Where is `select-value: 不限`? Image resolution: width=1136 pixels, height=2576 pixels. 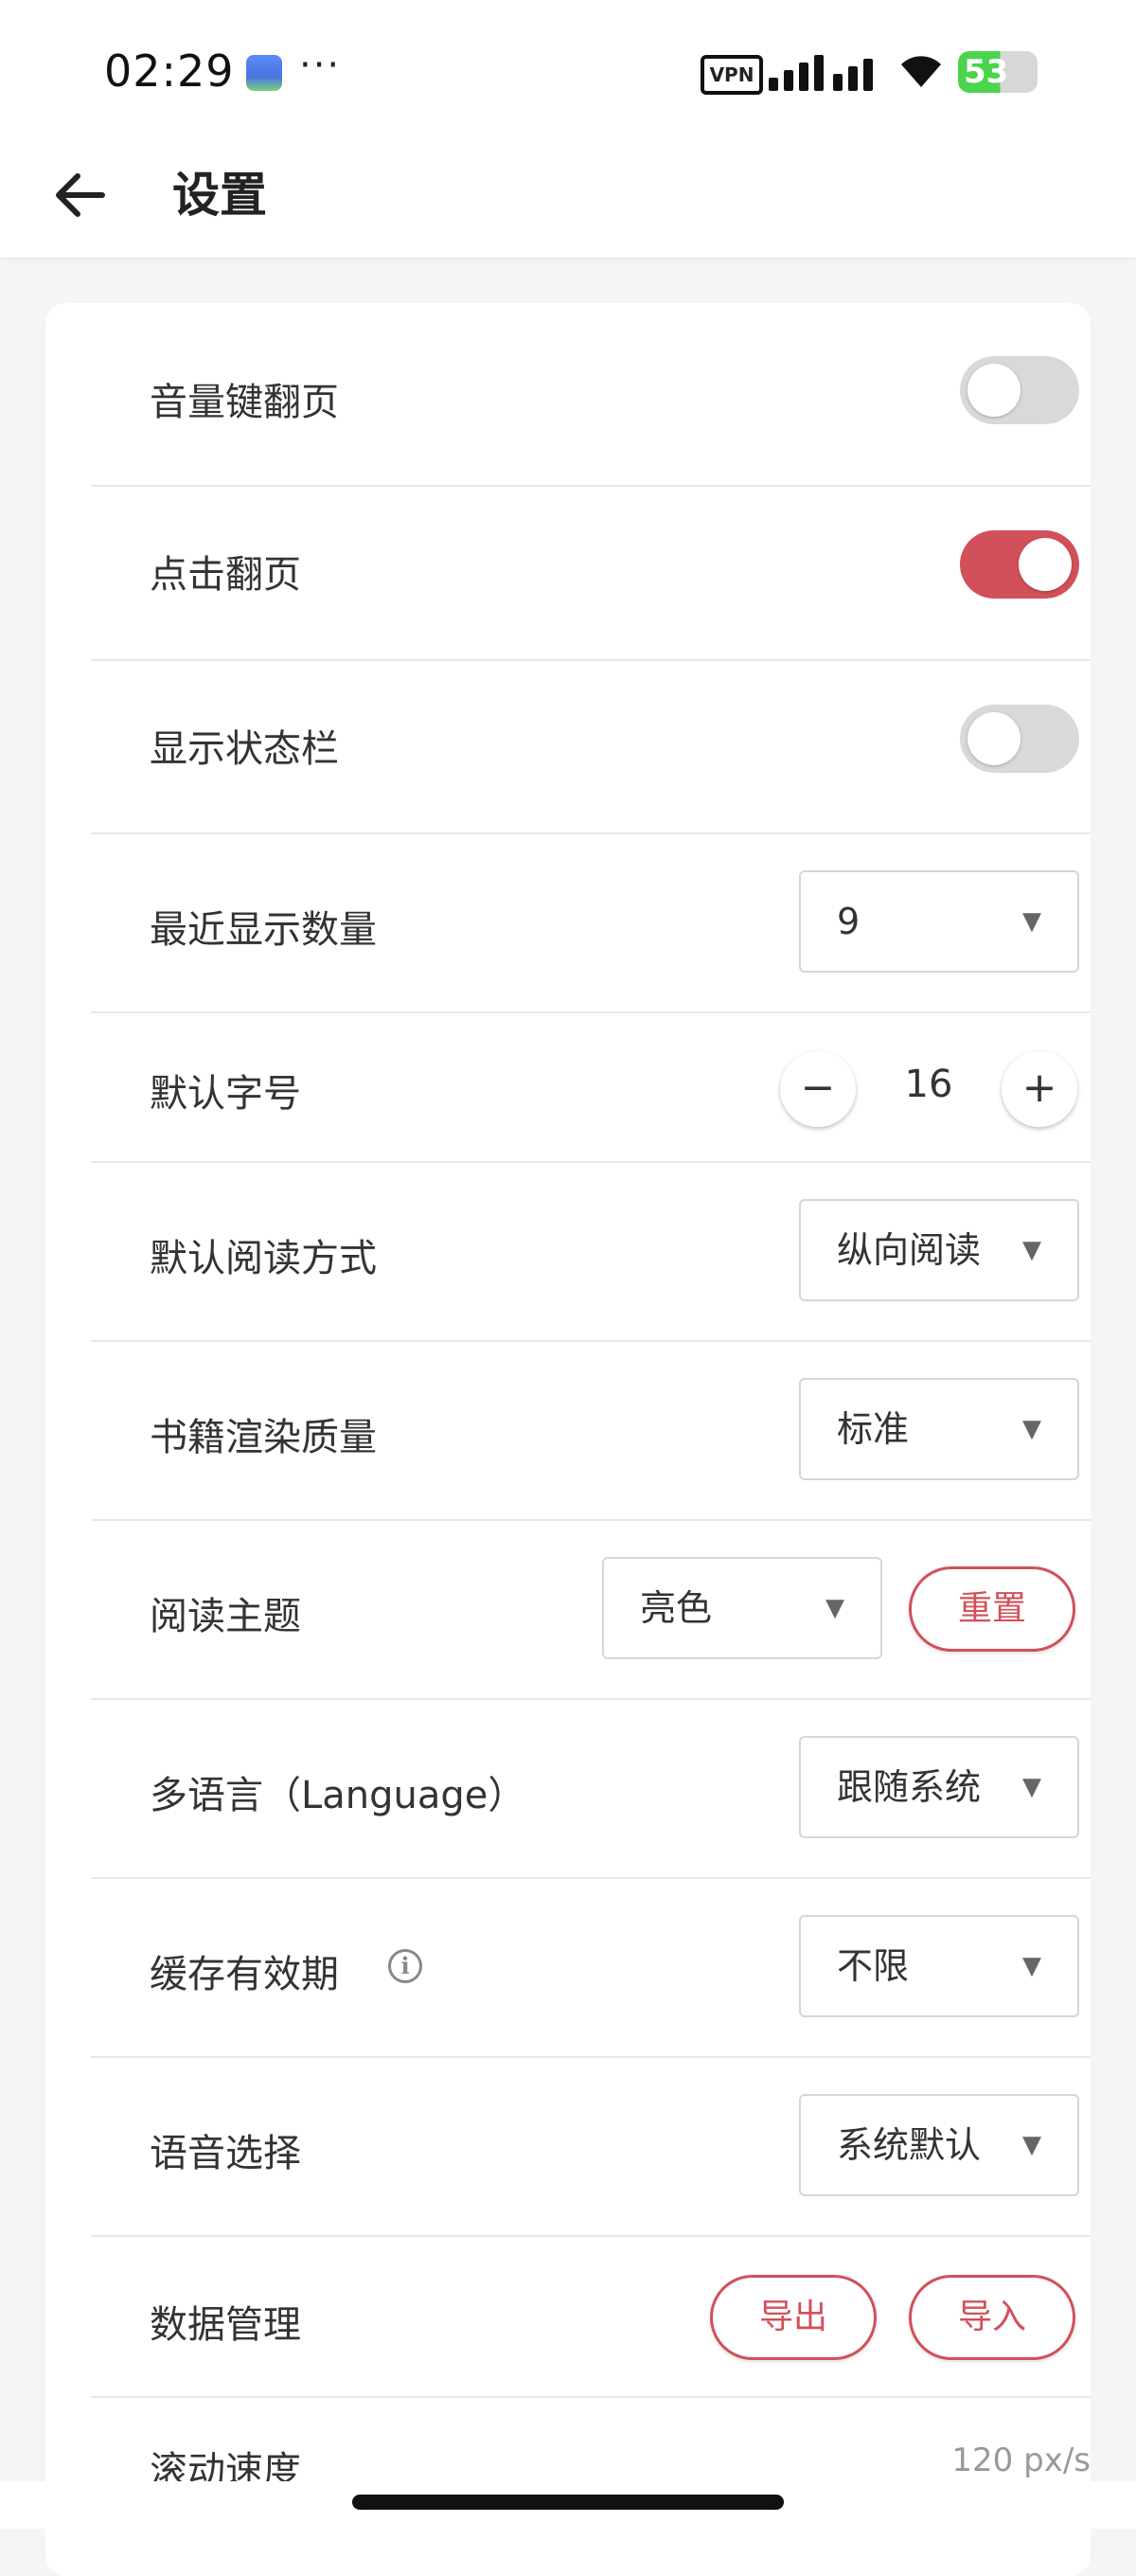
select-value: 不限 is located at coordinates (873, 1966).